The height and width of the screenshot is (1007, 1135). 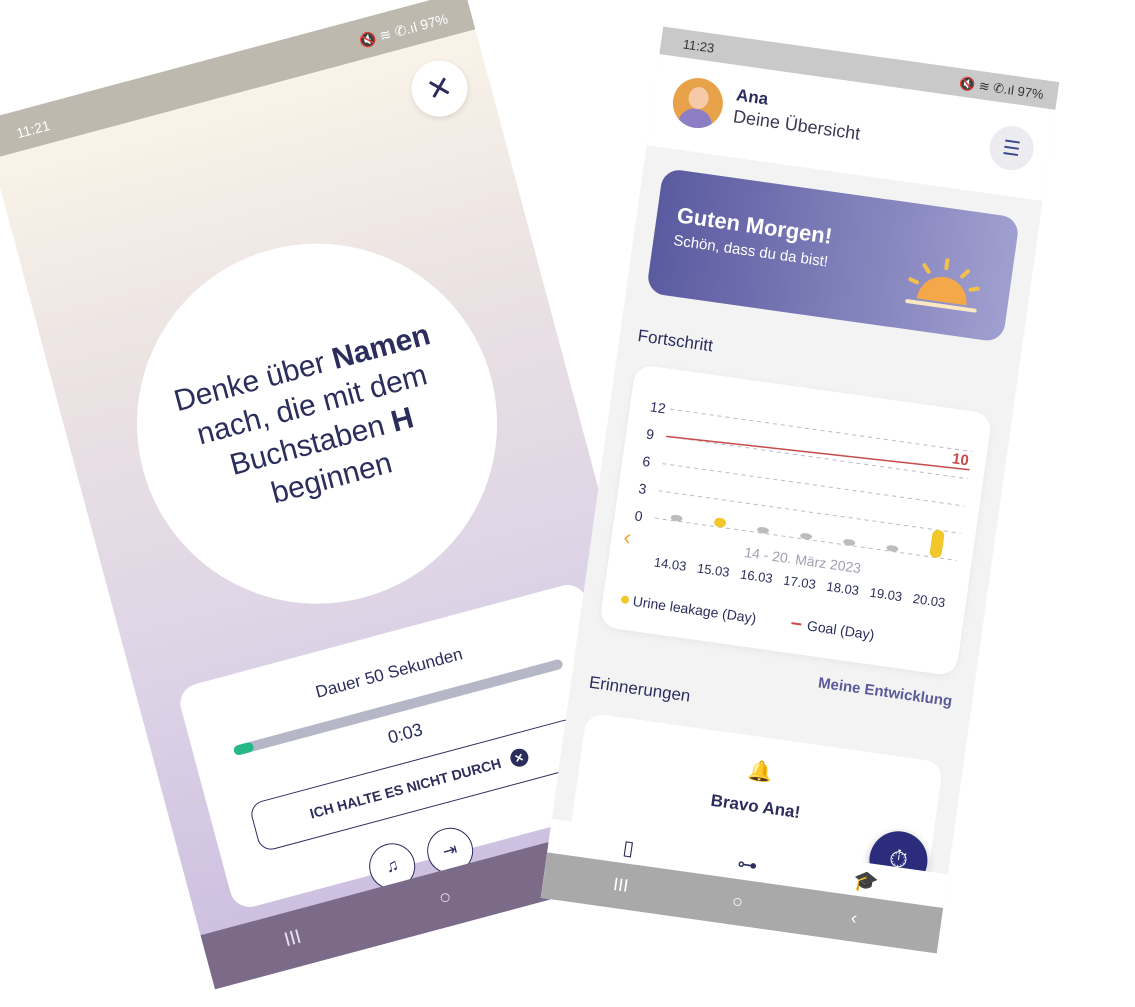 I want to click on prev-week-icon: ‹, so click(x=627, y=537).